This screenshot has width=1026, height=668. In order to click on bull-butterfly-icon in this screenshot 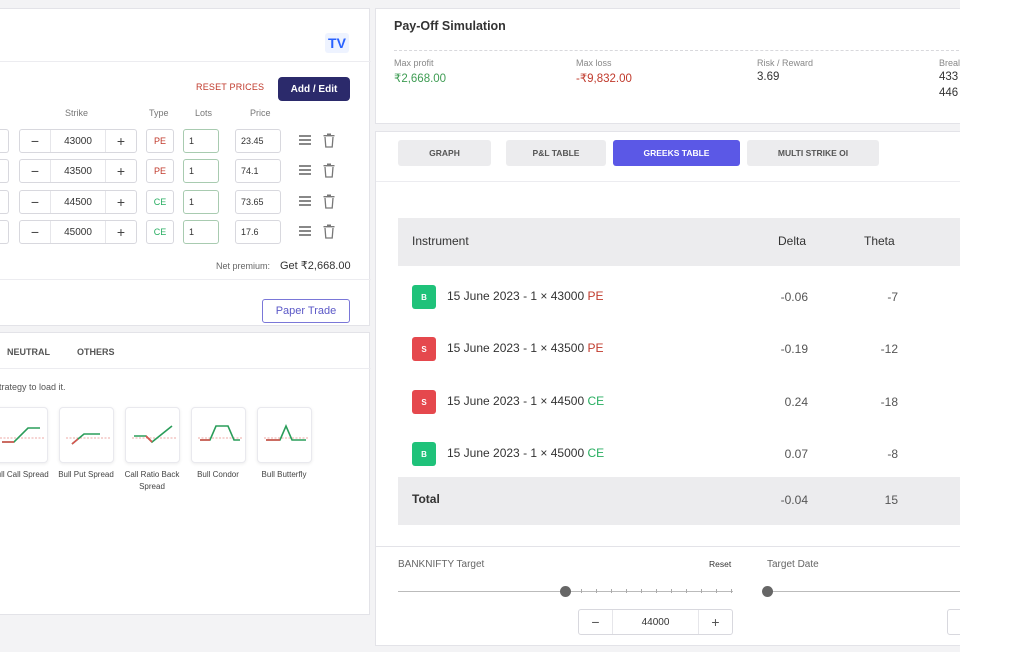, I will do `click(286, 432)`.